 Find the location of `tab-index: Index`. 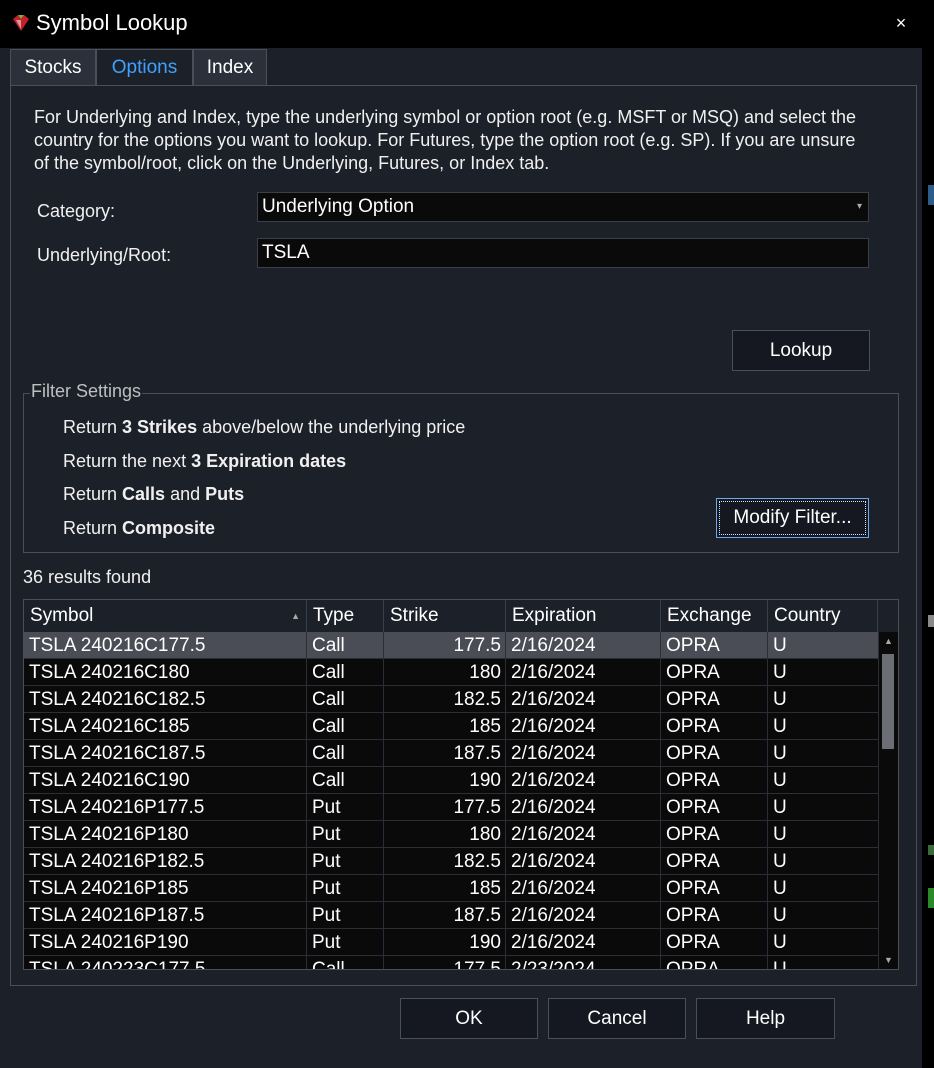

tab-index: Index is located at coordinates (230, 67).